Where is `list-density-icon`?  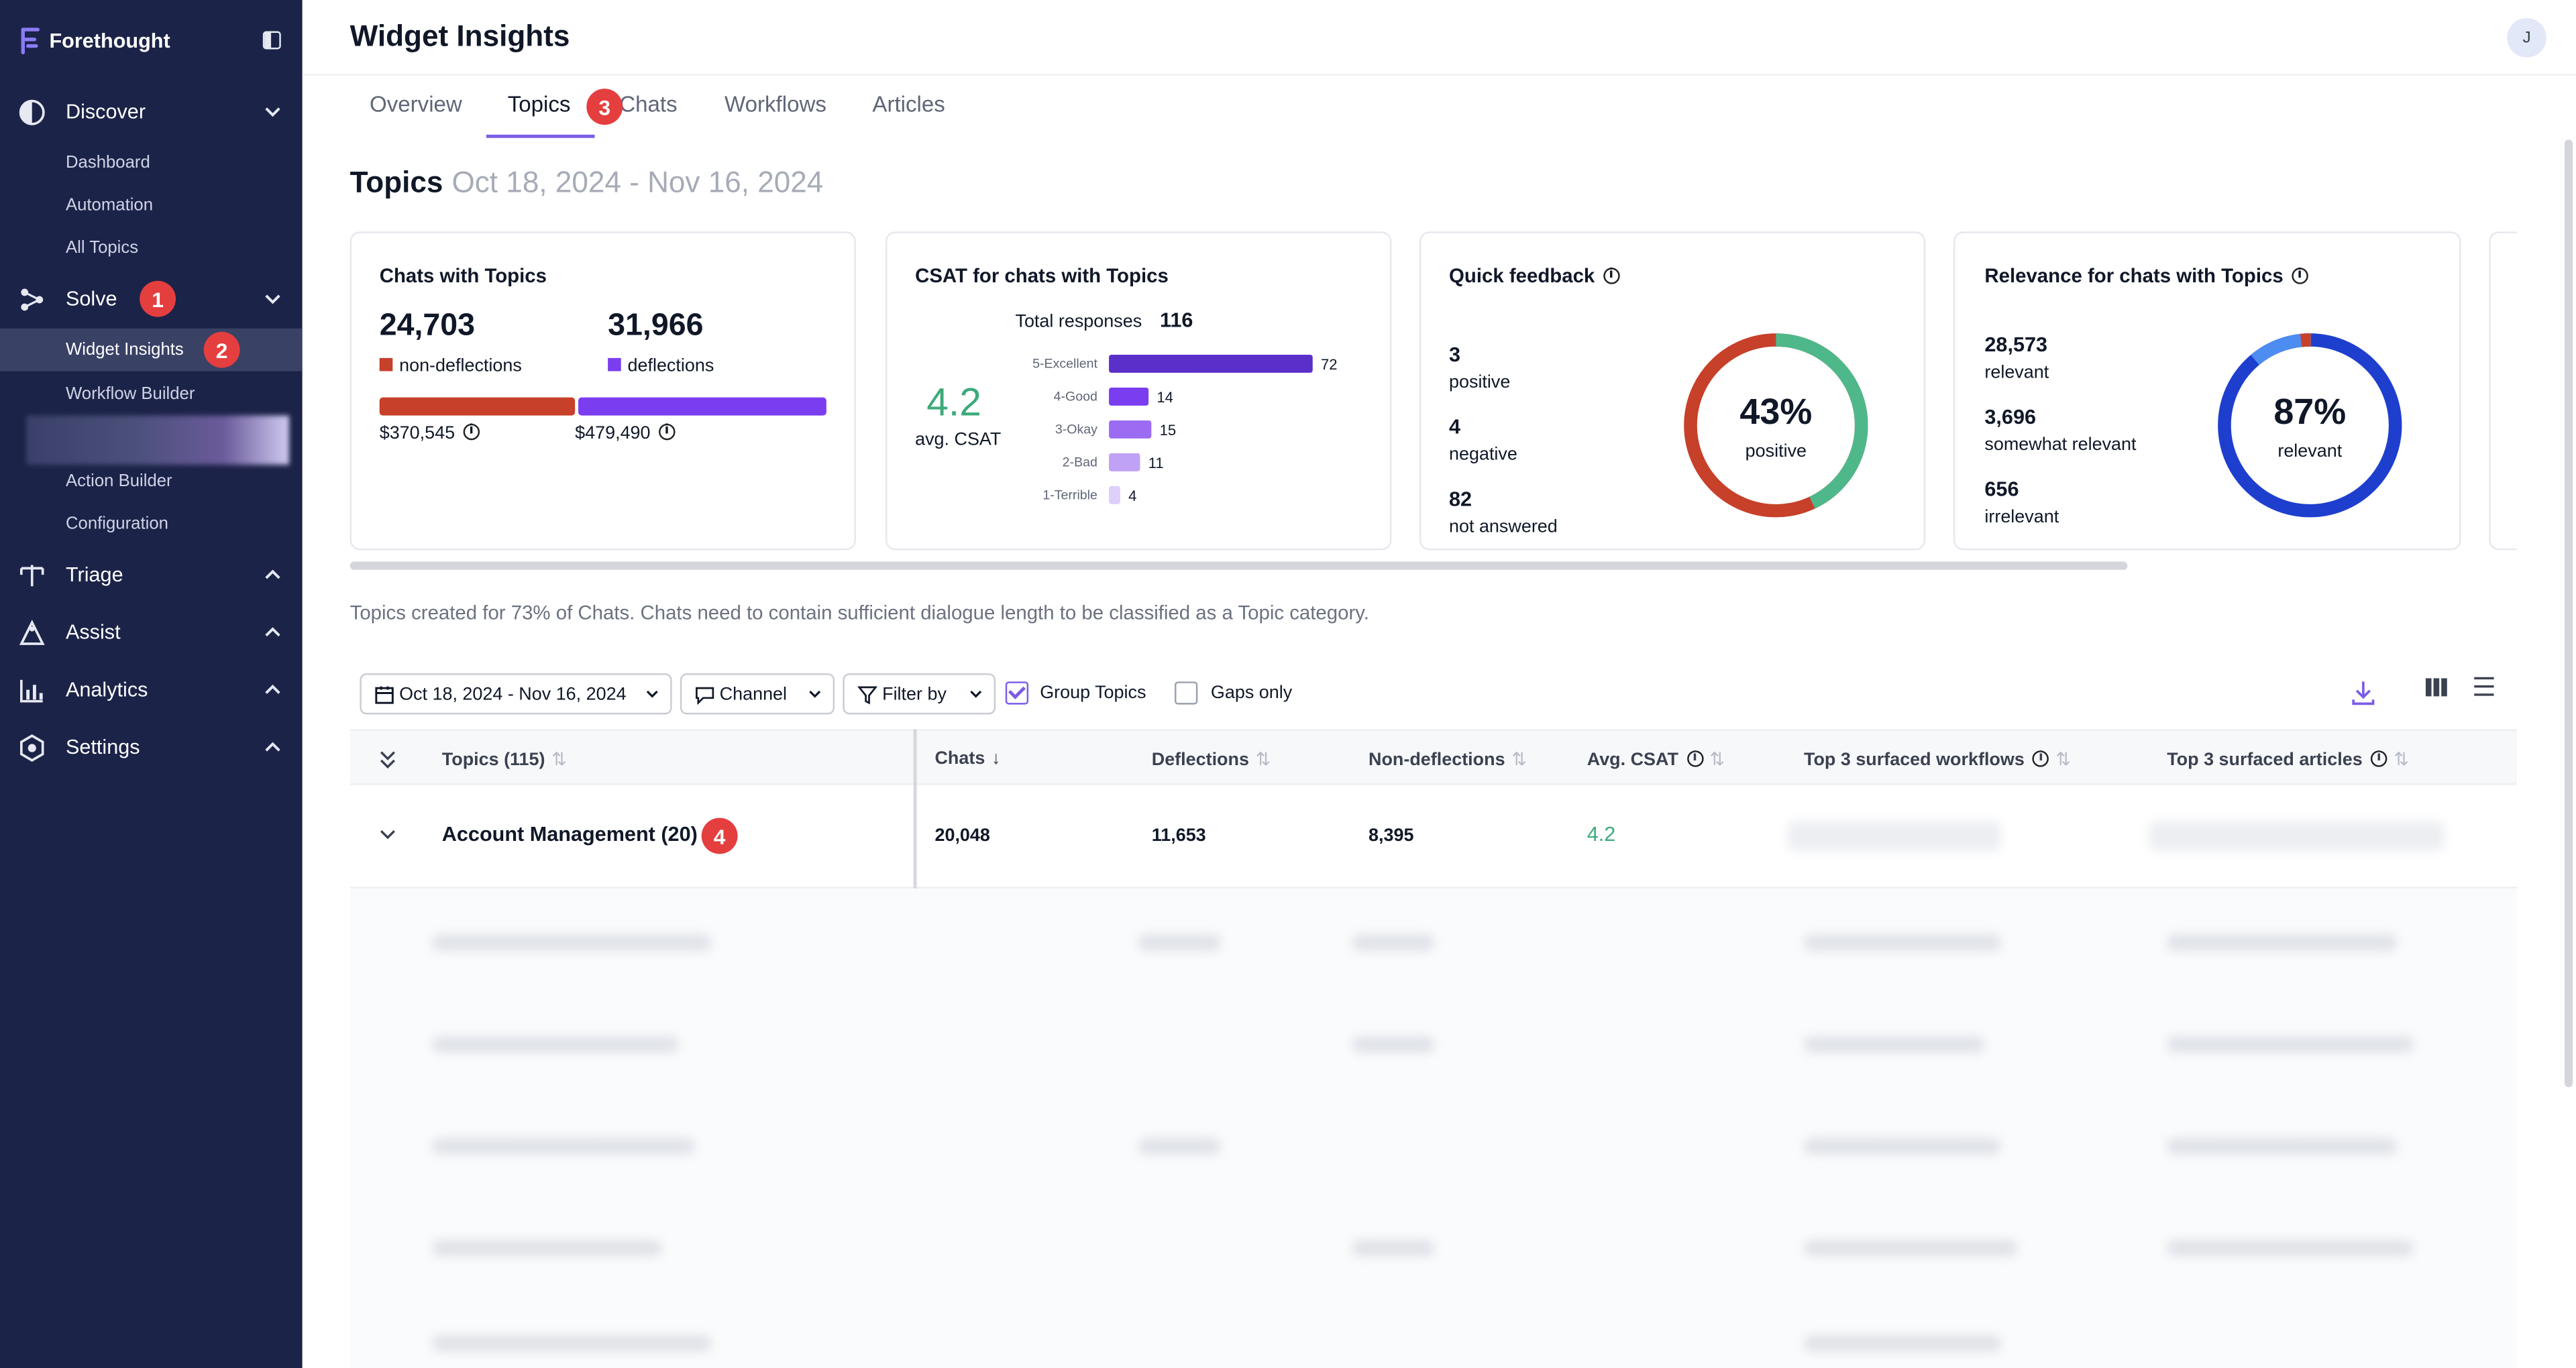
list-density-icon is located at coordinates (2484, 686).